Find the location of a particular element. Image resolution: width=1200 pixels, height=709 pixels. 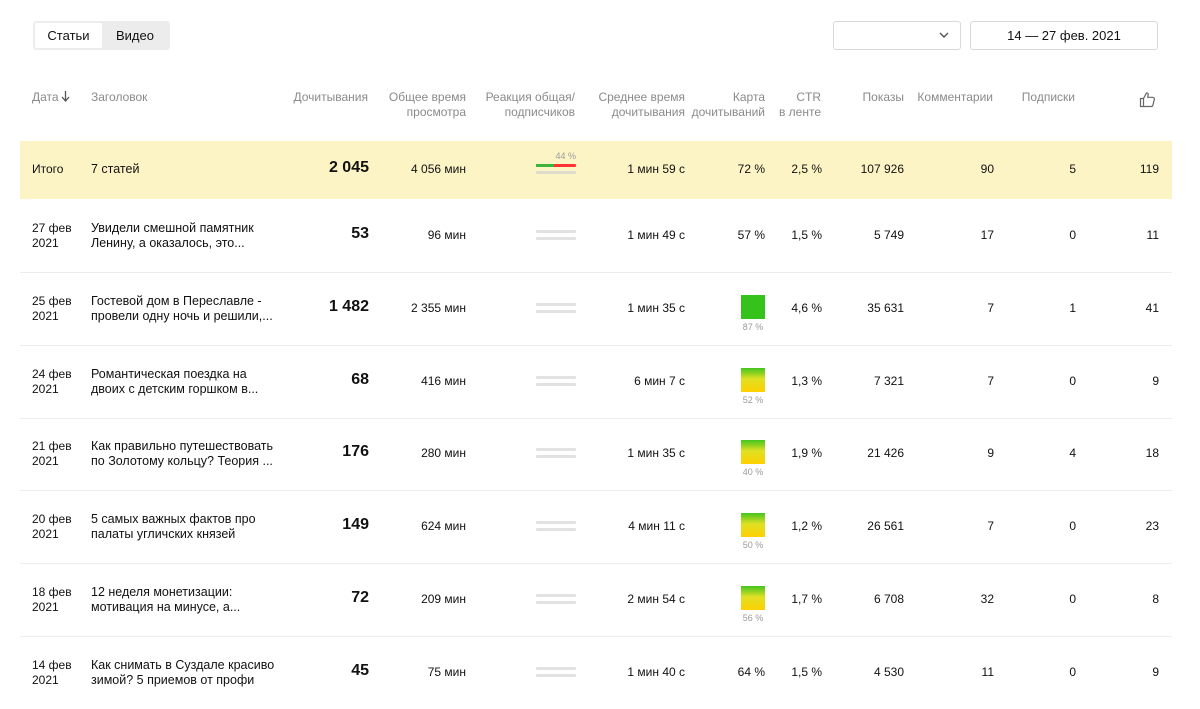

date-range-picker: 14 — 27 фев. 2021 is located at coordinates (1064, 35).